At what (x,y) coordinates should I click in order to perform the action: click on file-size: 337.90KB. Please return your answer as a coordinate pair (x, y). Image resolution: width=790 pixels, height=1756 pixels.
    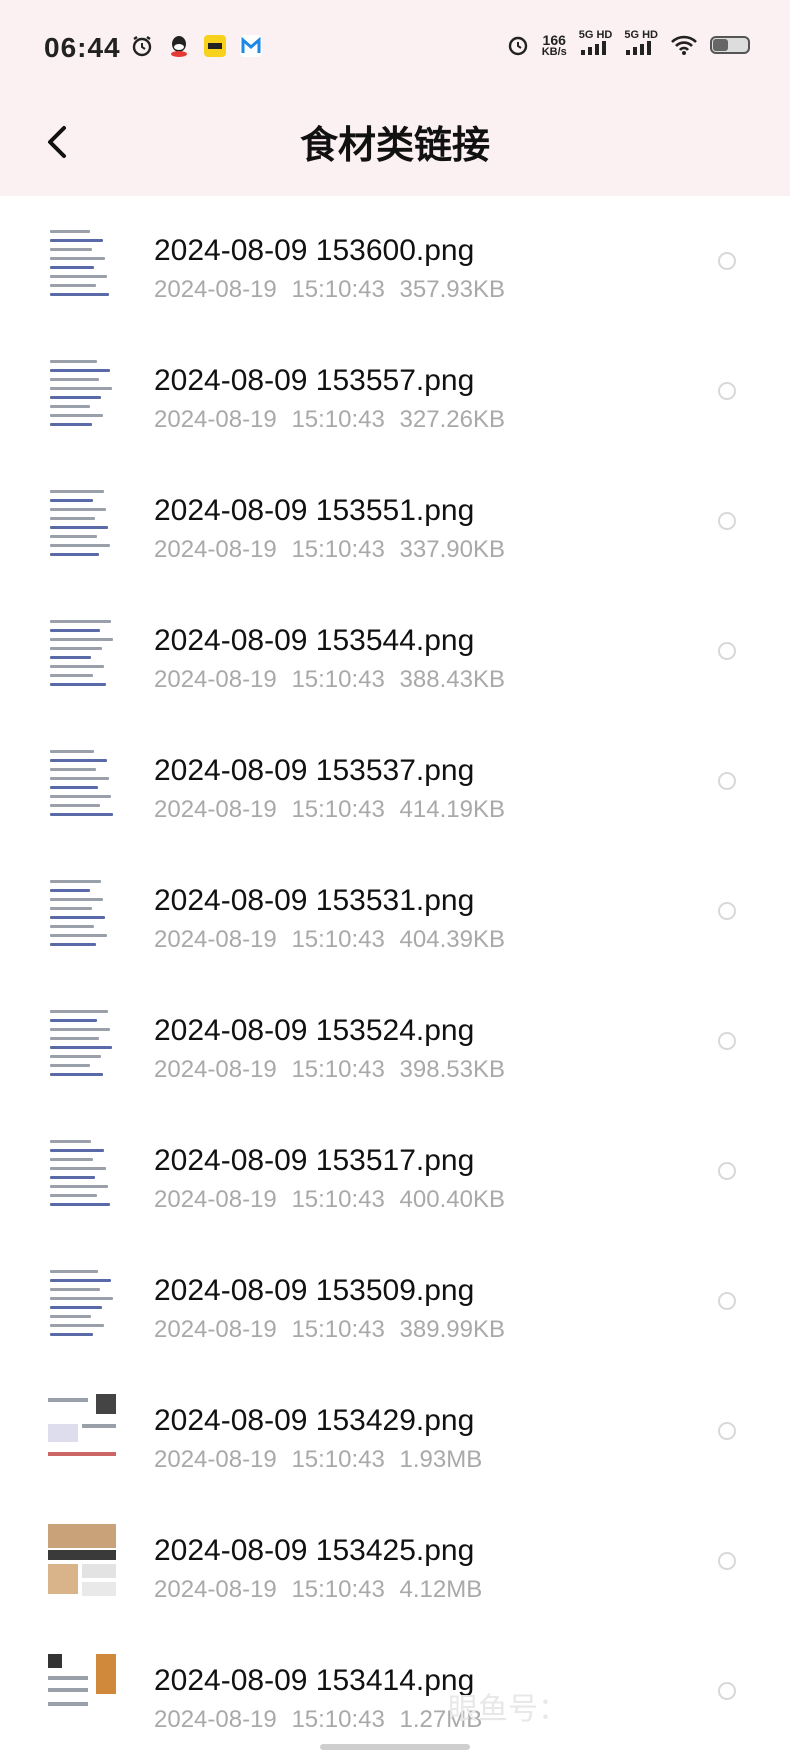
    Looking at the image, I should click on (452, 549).